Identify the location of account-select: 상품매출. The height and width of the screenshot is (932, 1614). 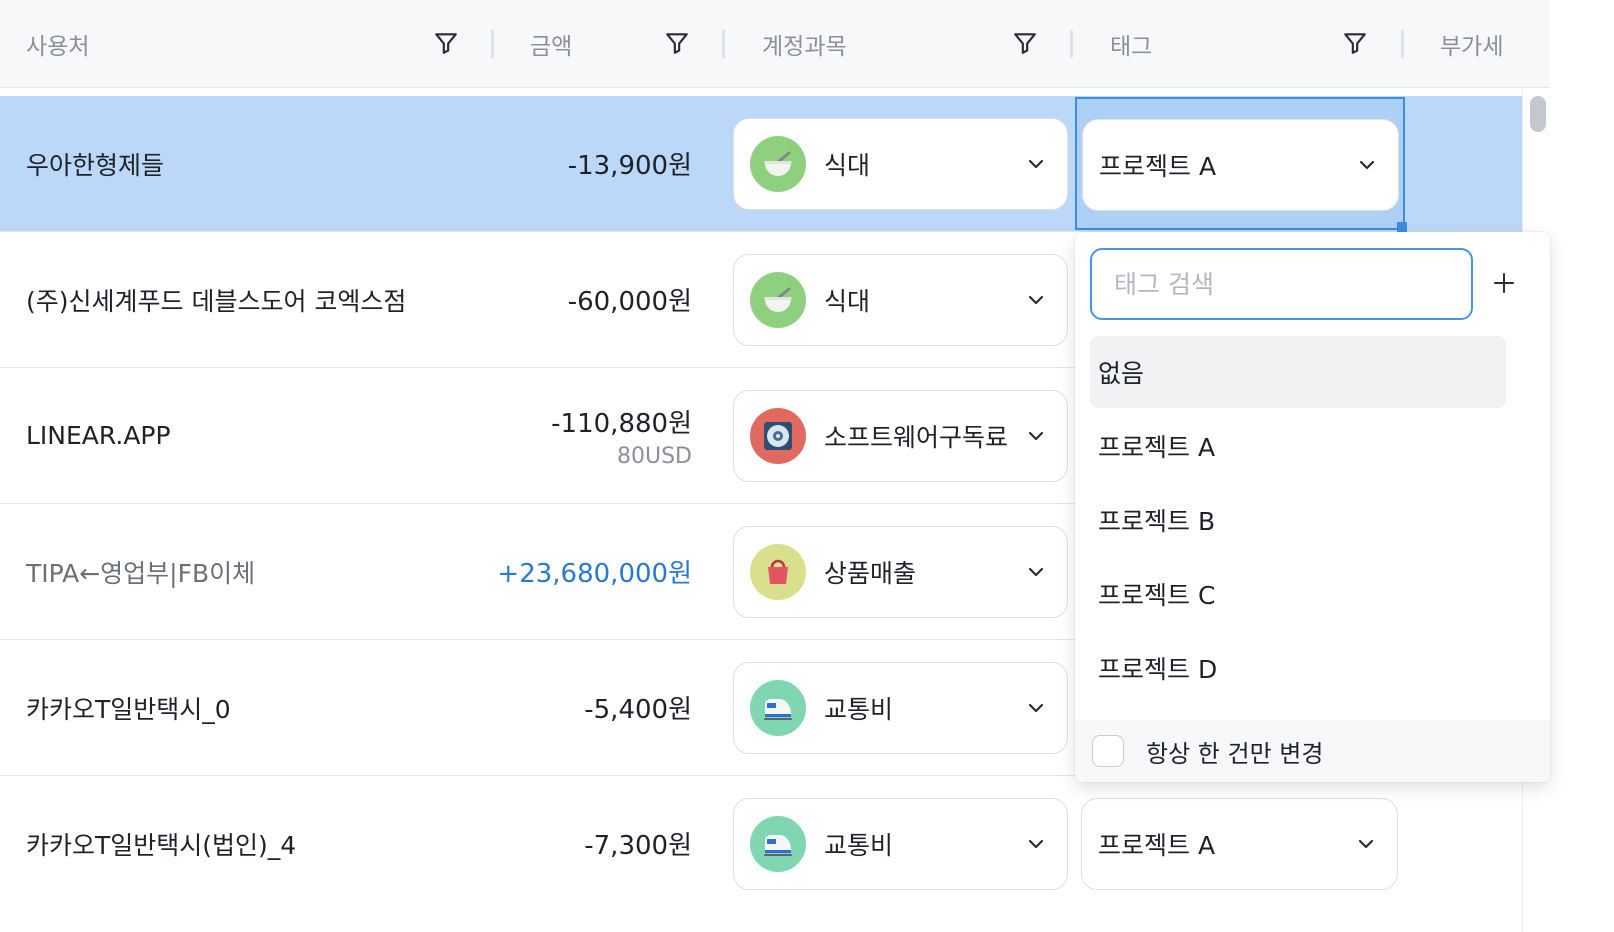
(900, 572).